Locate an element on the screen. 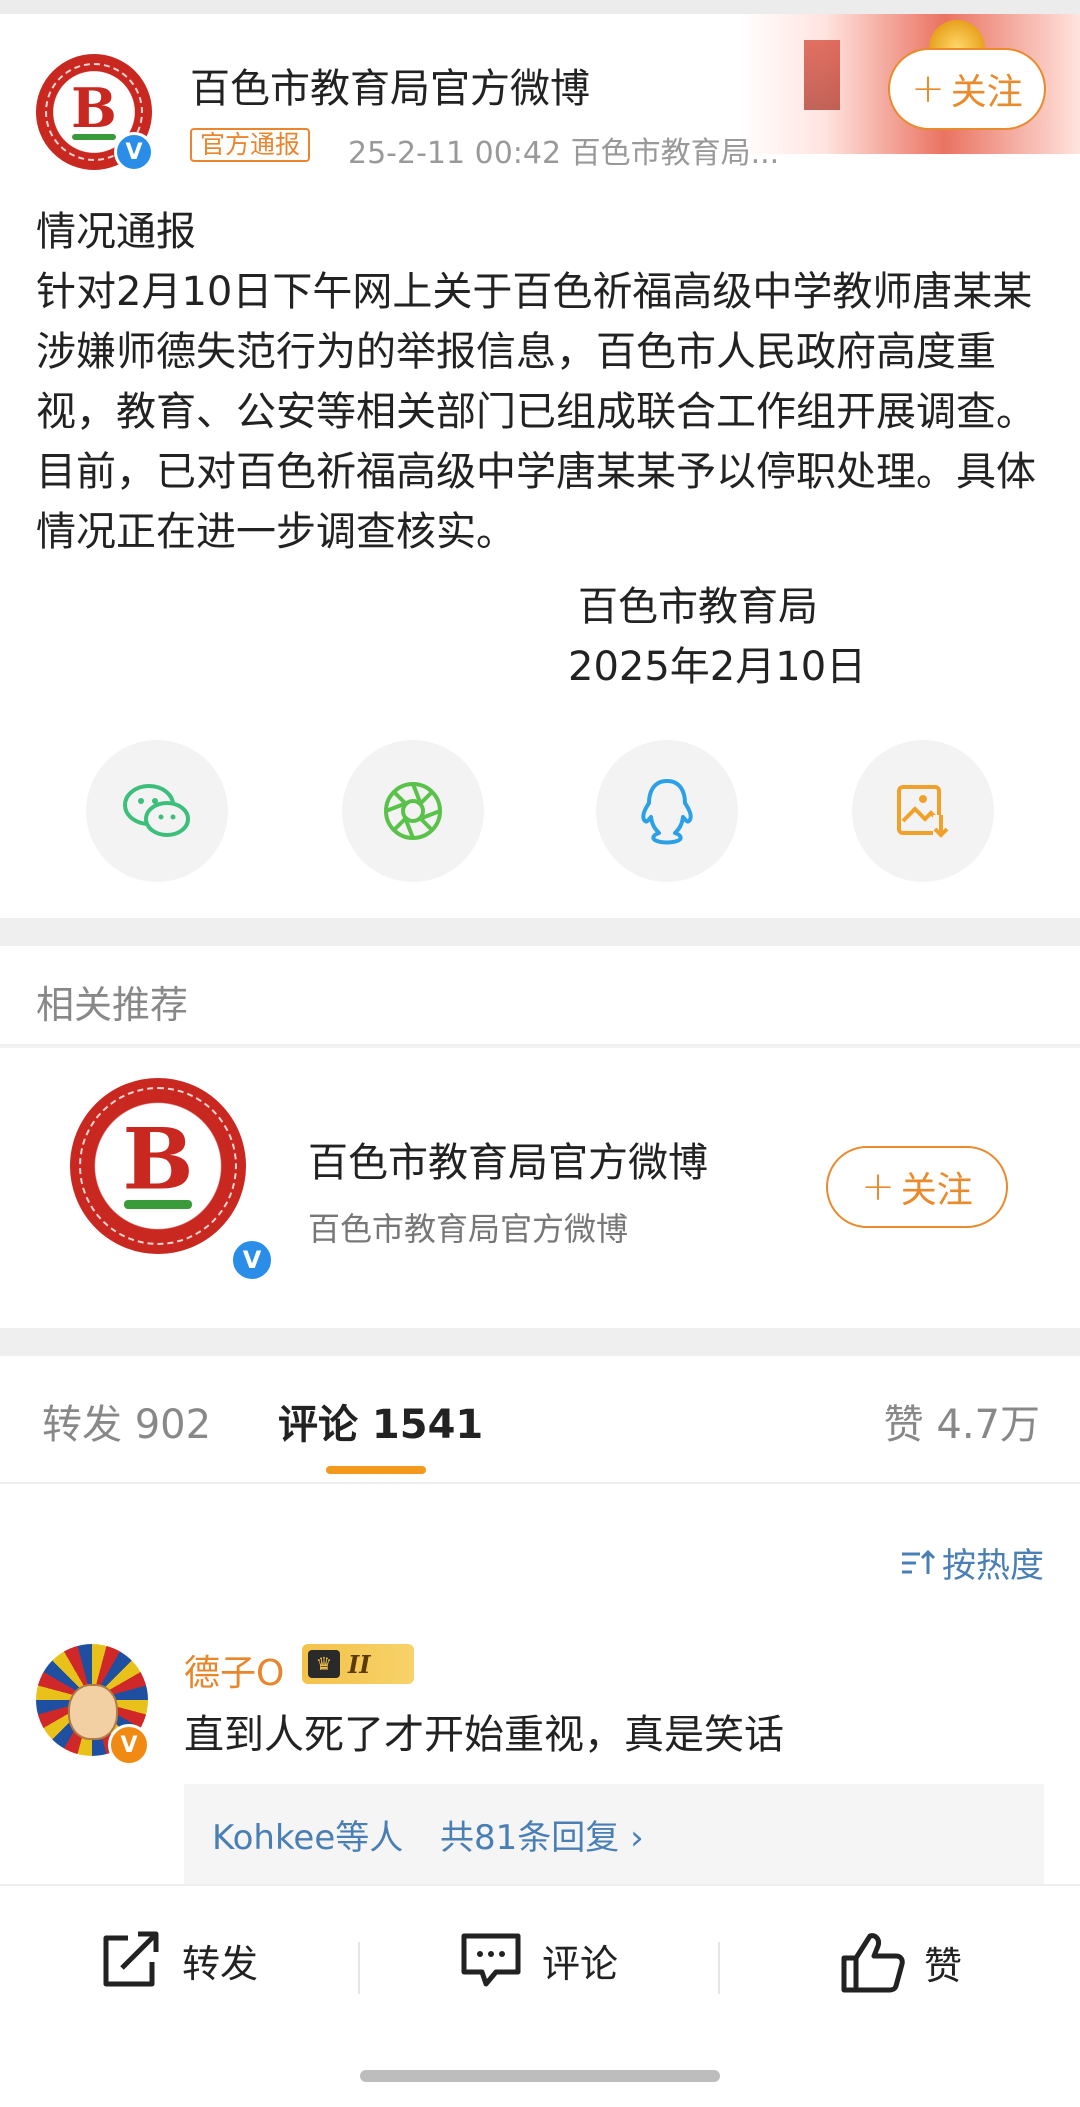  recommend-card: B V 百色市教育局官方微博 百色市教育局官方微博 + 关注 is located at coordinates (540, 1188).